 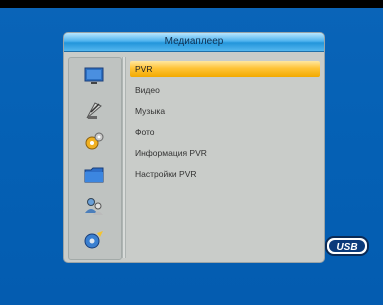 I want to click on column-divider, so click(x=124, y=157).